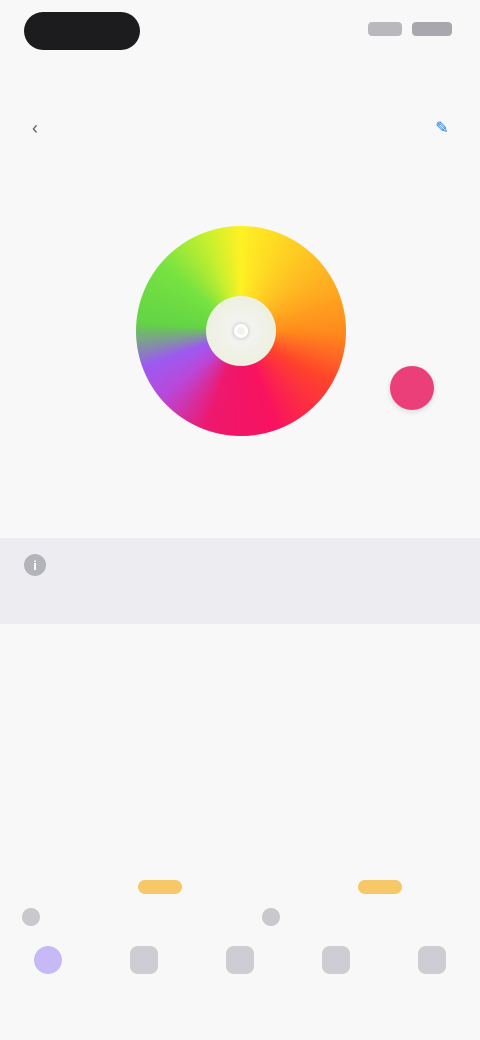  What do you see at coordinates (432, 29) in the screenshot?
I see `battery-icon` at bounding box center [432, 29].